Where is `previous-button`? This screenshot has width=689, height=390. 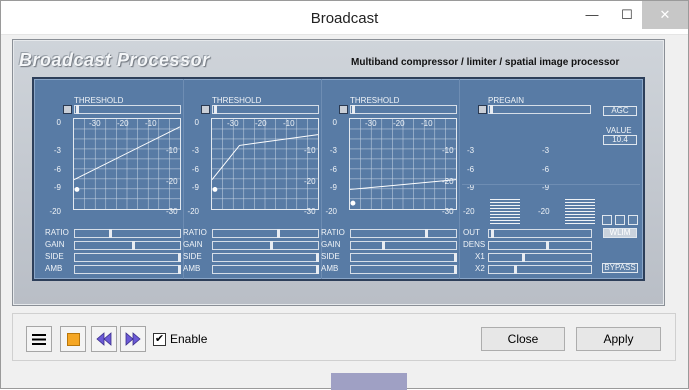
previous-button is located at coordinates (104, 339).